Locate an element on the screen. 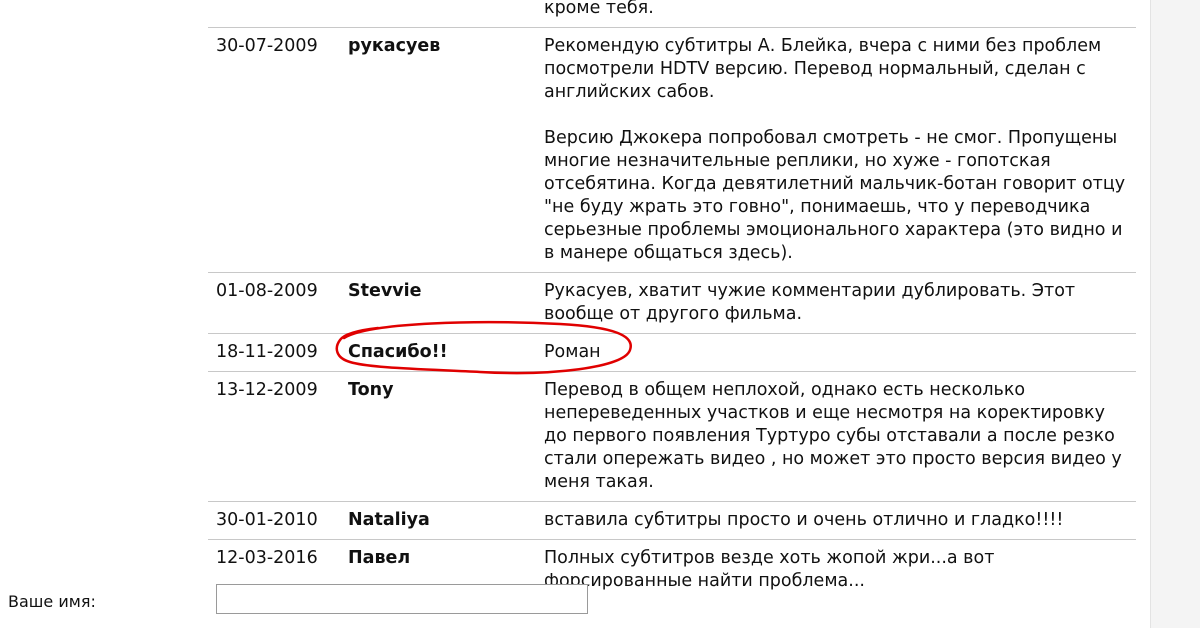  comment-date: 18-11-2009 is located at coordinates (267, 352).